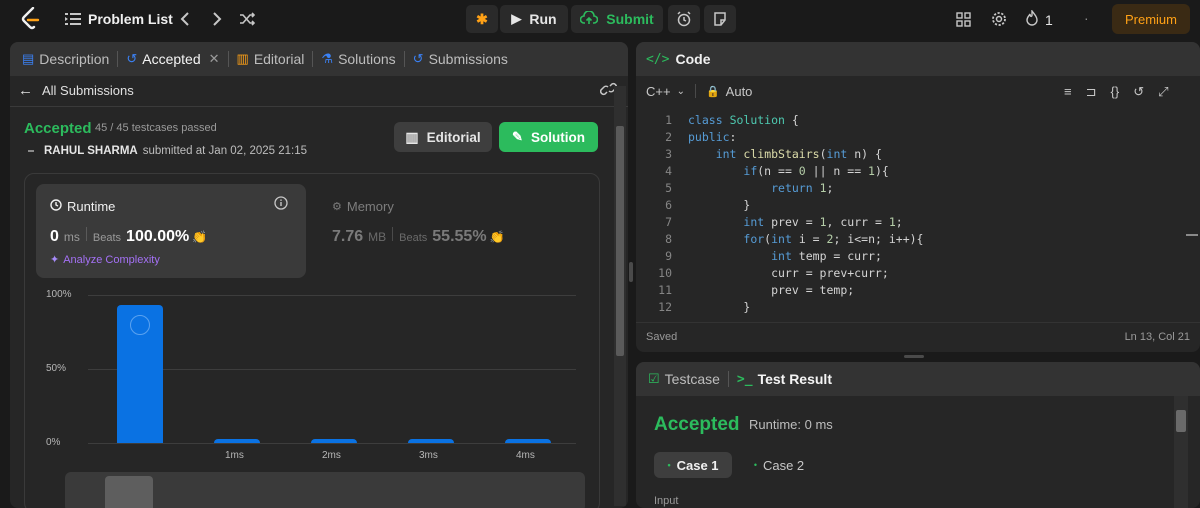 The height and width of the screenshot is (508, 1200). What do you see at coordinates (1192, 235) in the screenshot?
I see `editor-scrollbar-marker` at bounding box center [1192, 235].